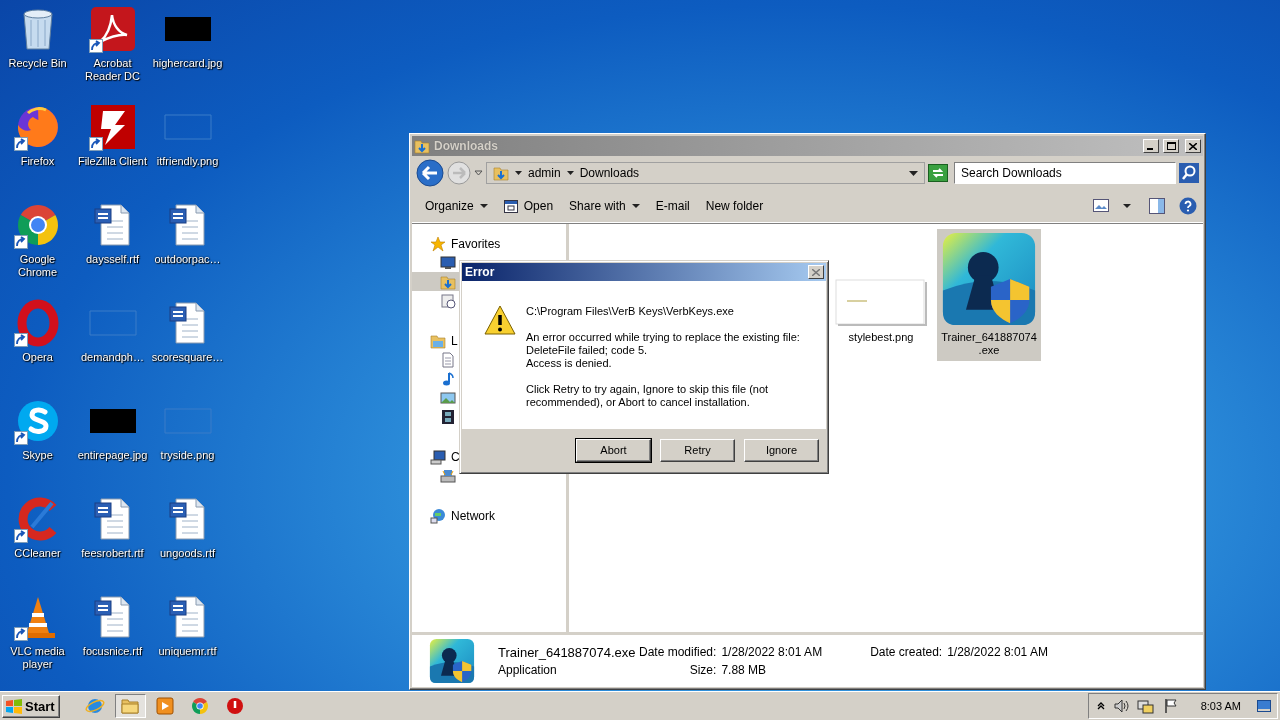  What do you see at coordinates (569, 363) in the screenshot?
I see `error-message: Access is denied.` at bounding box center [569, 363].